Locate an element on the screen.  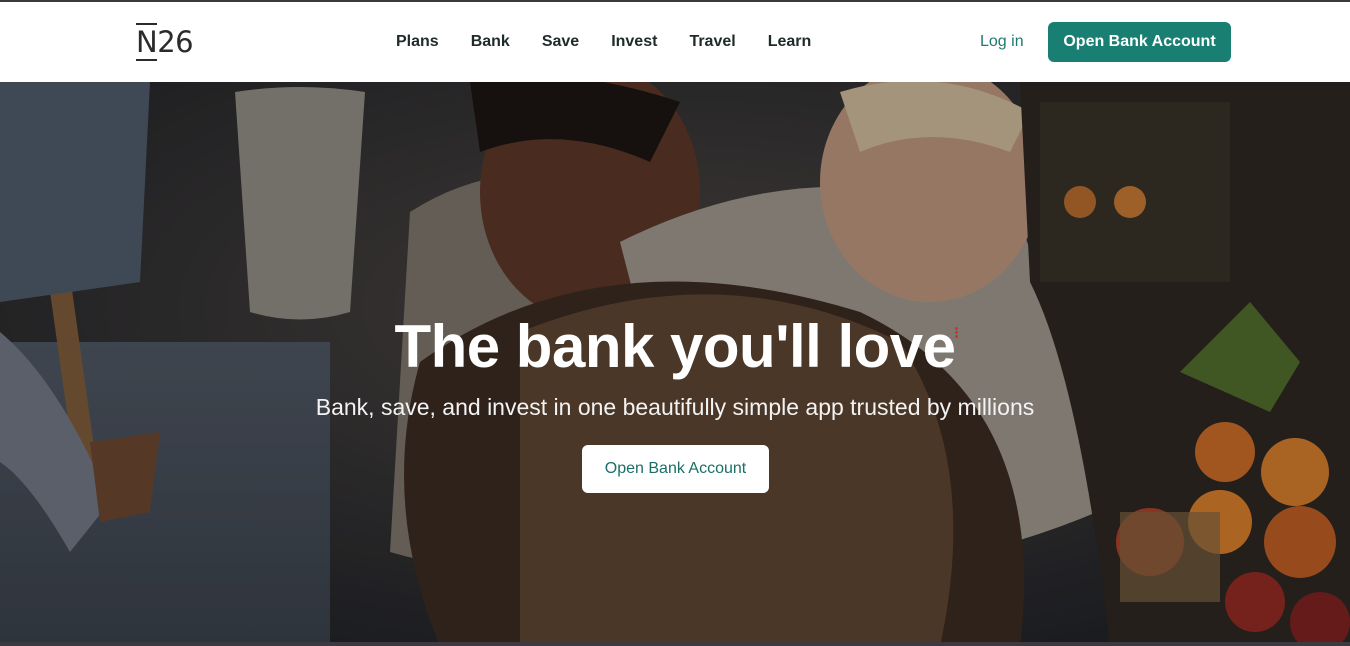
hero-headline: The bank you'll love is located at coordinates (675, 346).